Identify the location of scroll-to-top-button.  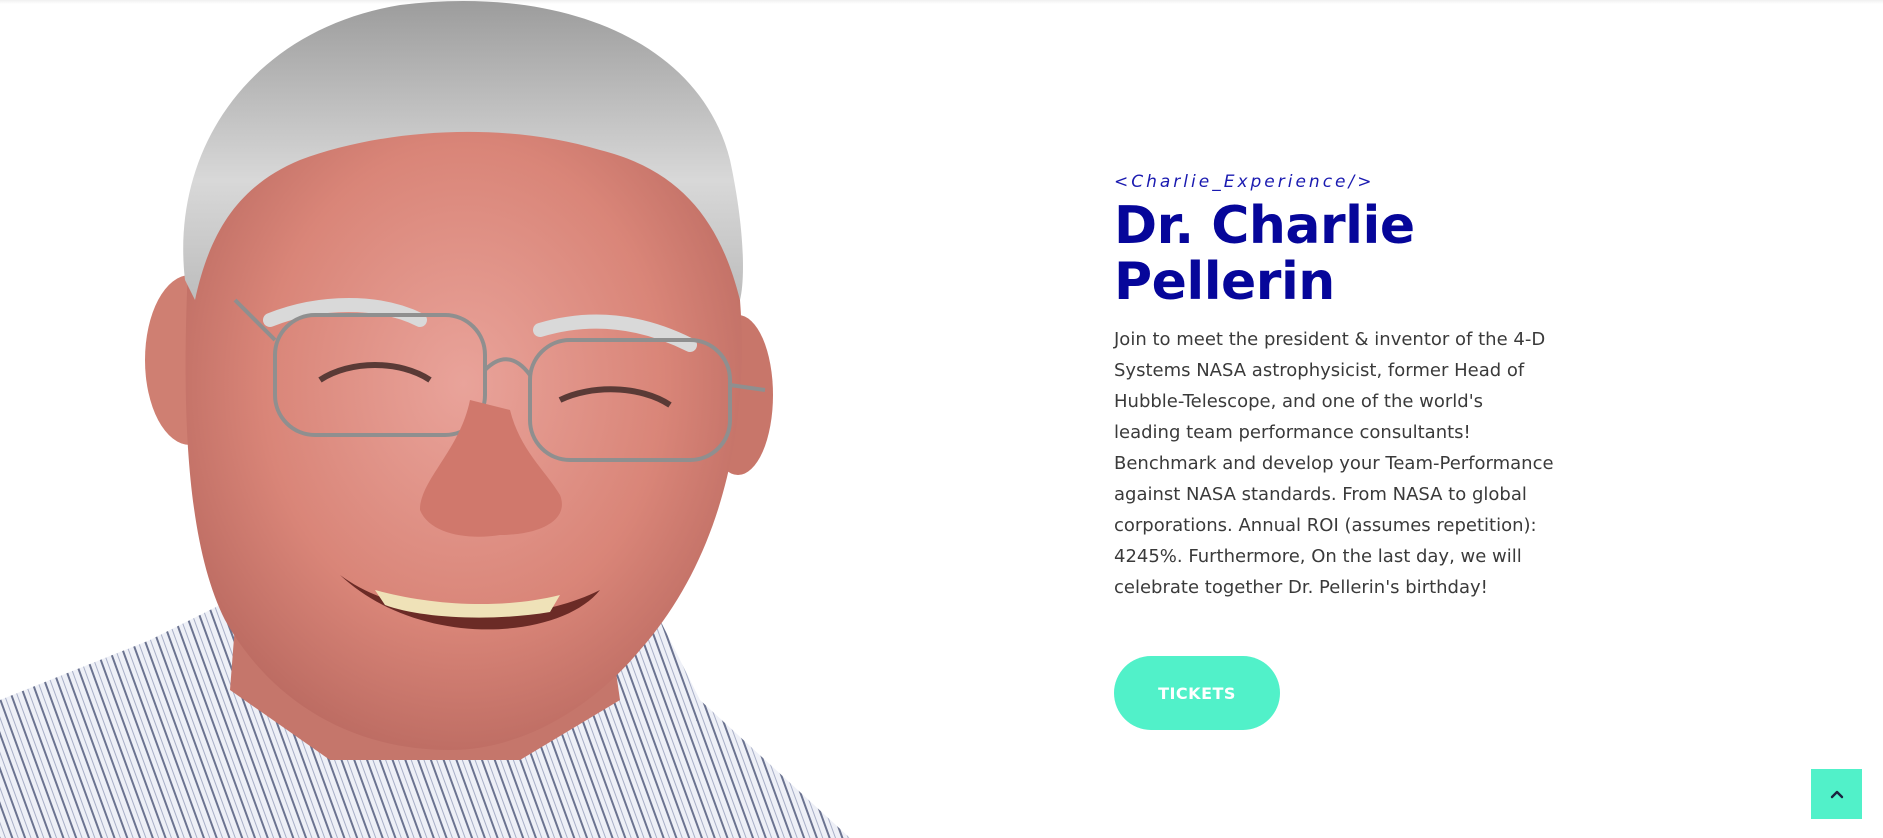
(1836, 794).